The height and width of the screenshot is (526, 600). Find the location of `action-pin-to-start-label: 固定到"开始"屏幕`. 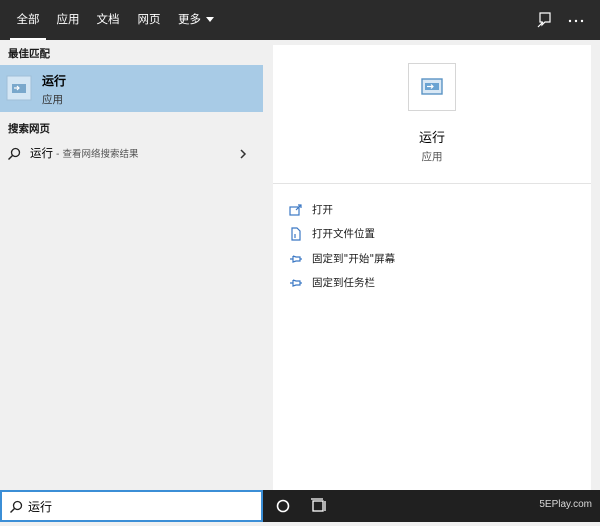

action-pin-to-start-label: 固定到"开始"屏幕 is located at coordinates (354, 259).